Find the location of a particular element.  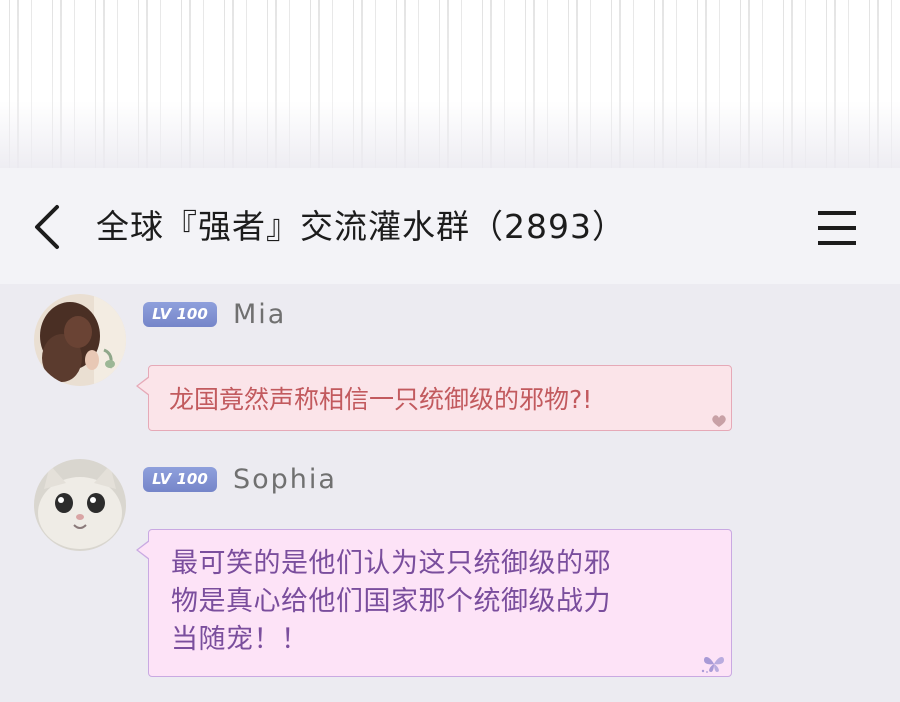

back-button is located at coordinates (50, 227).